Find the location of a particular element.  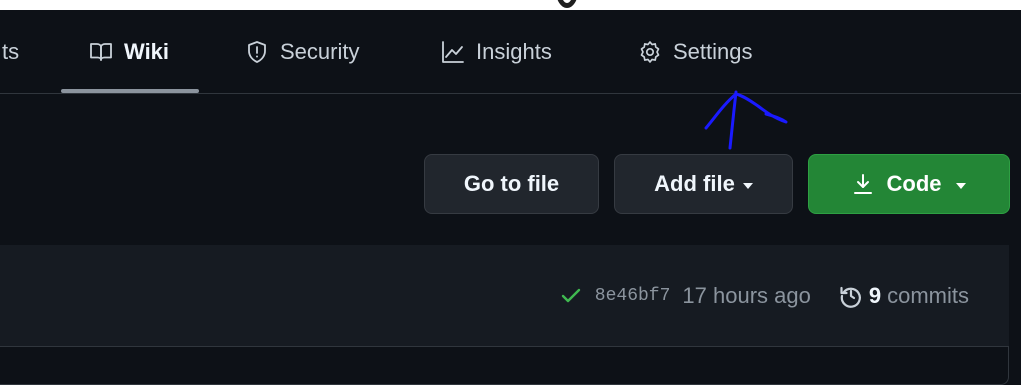

add-file-button: Add file is located at coordinates (703, 184).